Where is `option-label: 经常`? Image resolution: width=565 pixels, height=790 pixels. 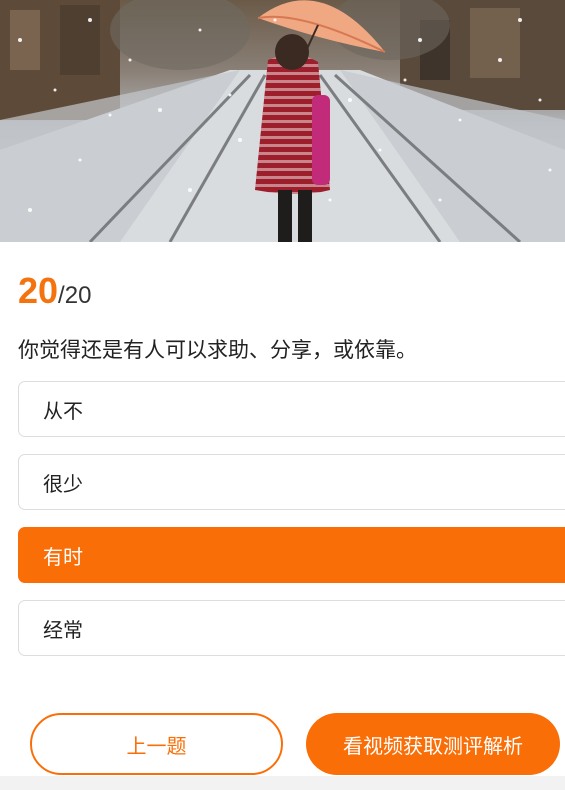 option-label: 经常 is located at coordinates (63, 629).